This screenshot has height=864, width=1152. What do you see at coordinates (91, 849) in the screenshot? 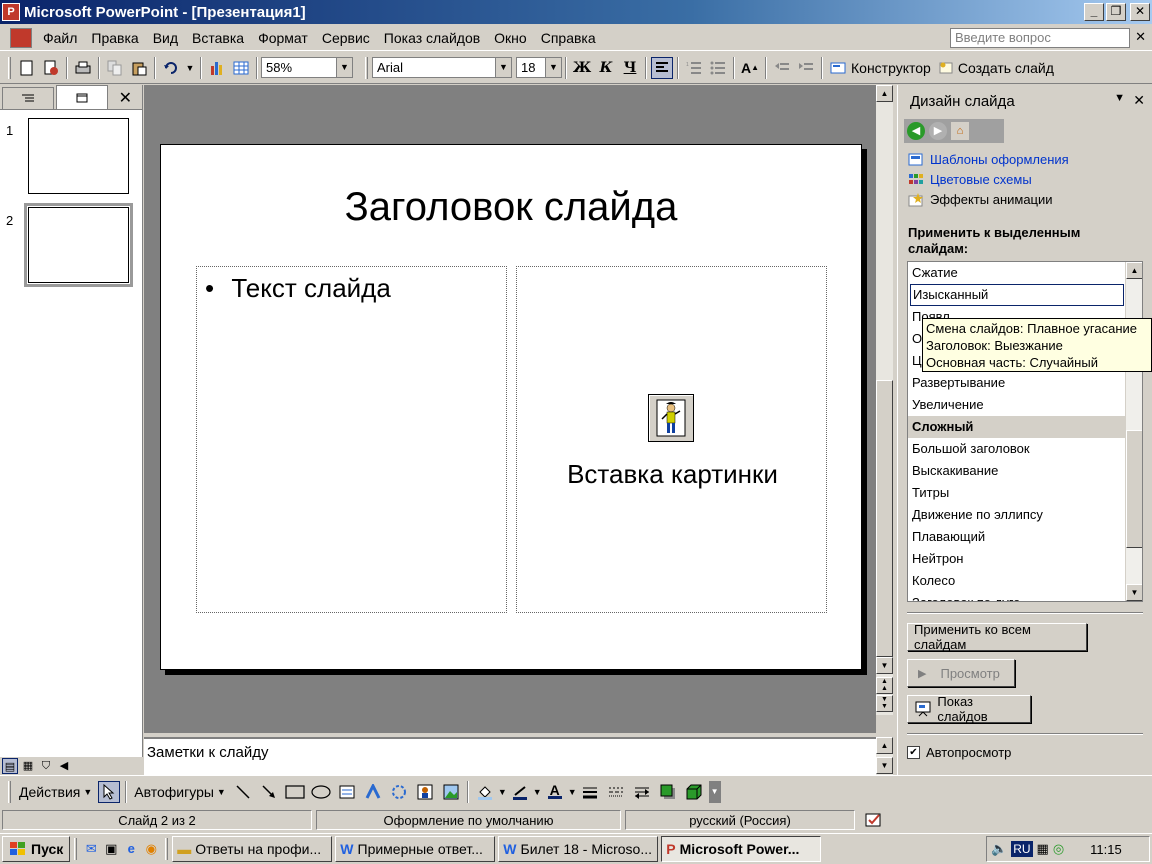
I see `outlook-icon: ✉` at bounding box center [91, 849].